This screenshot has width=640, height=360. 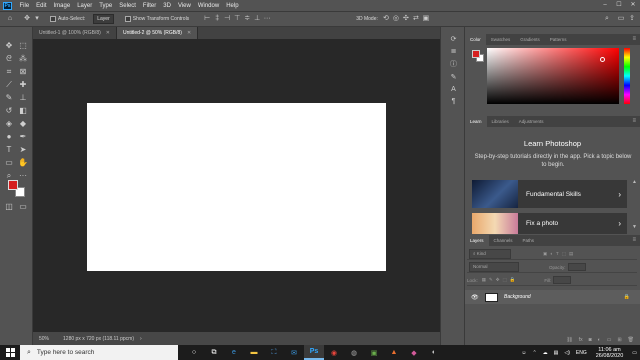 What do you see at coordinates (581, 353) in the screenshot?
I see `language-indicator: ENG` at bounding box center [581, 353].